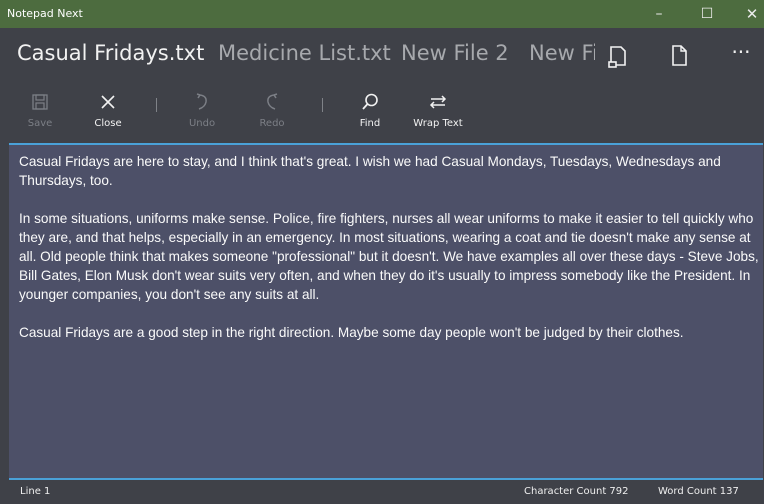 This screenshot has width=764, height=504. I want to click on find-button: Find, so click(370, 114).